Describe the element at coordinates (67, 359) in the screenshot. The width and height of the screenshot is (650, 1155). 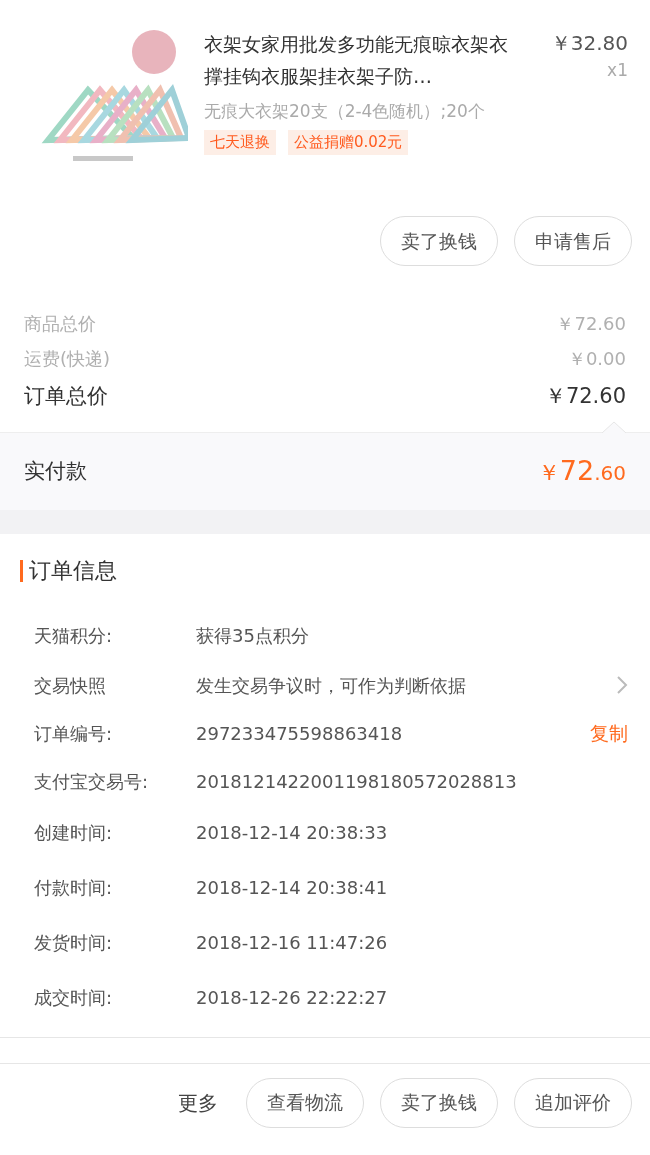
I see `summary-label: 运费(快递)` at that location.